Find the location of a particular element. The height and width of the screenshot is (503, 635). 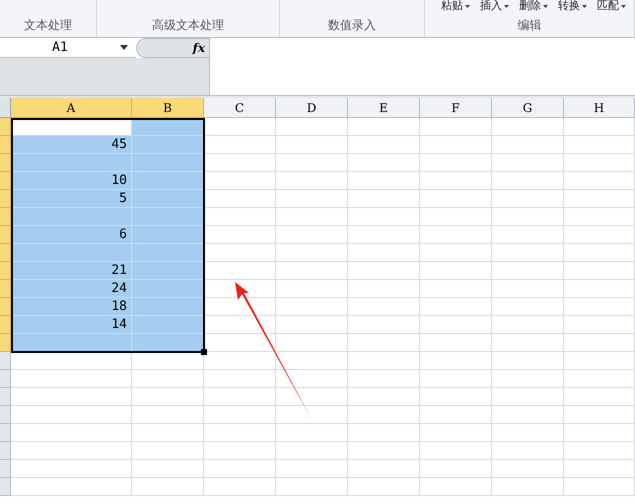

table-cell: 45 is located at coordinates (71, 145).